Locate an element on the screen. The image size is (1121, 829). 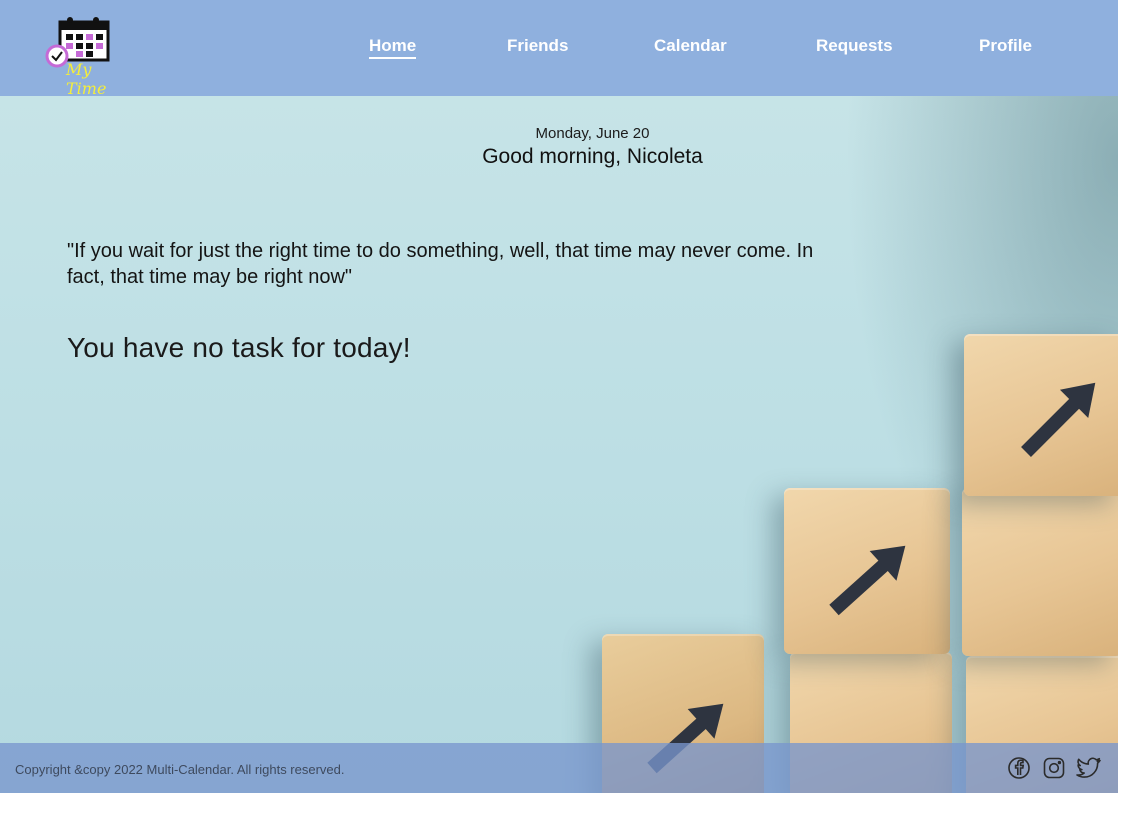
nav-calendar: Calendar is located at coordinates (690, 46).